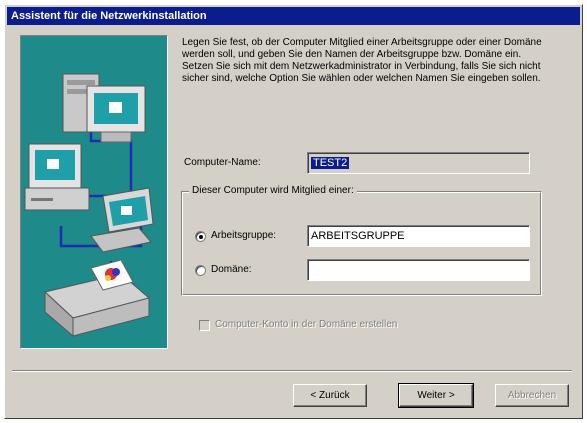 This screenshot has width=587, height=423. I want to click on create-account-checkbox, so click(204, 325).